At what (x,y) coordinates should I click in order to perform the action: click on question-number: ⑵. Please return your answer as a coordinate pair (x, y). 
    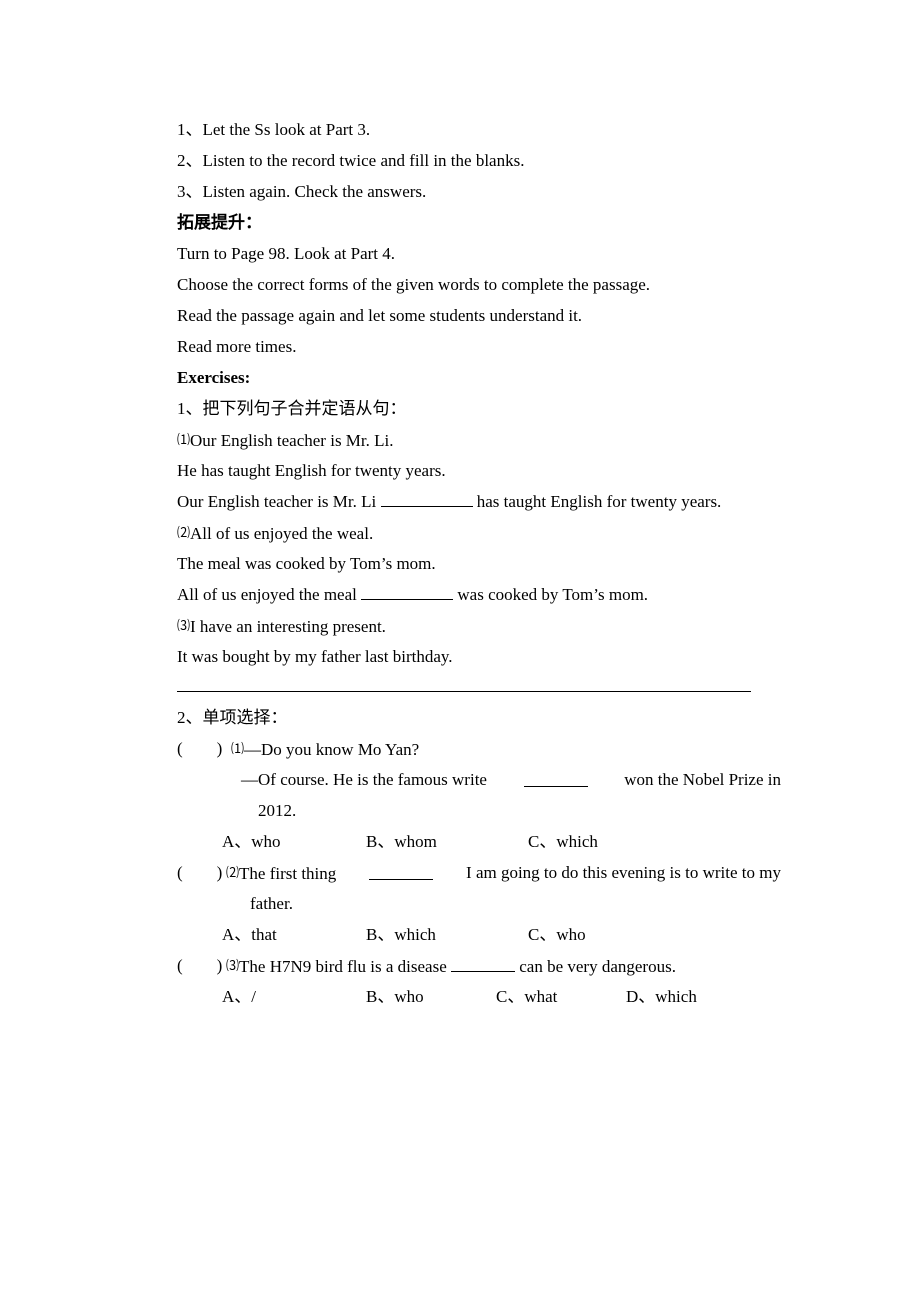
    Looking at the image, I should click on (233, 872).